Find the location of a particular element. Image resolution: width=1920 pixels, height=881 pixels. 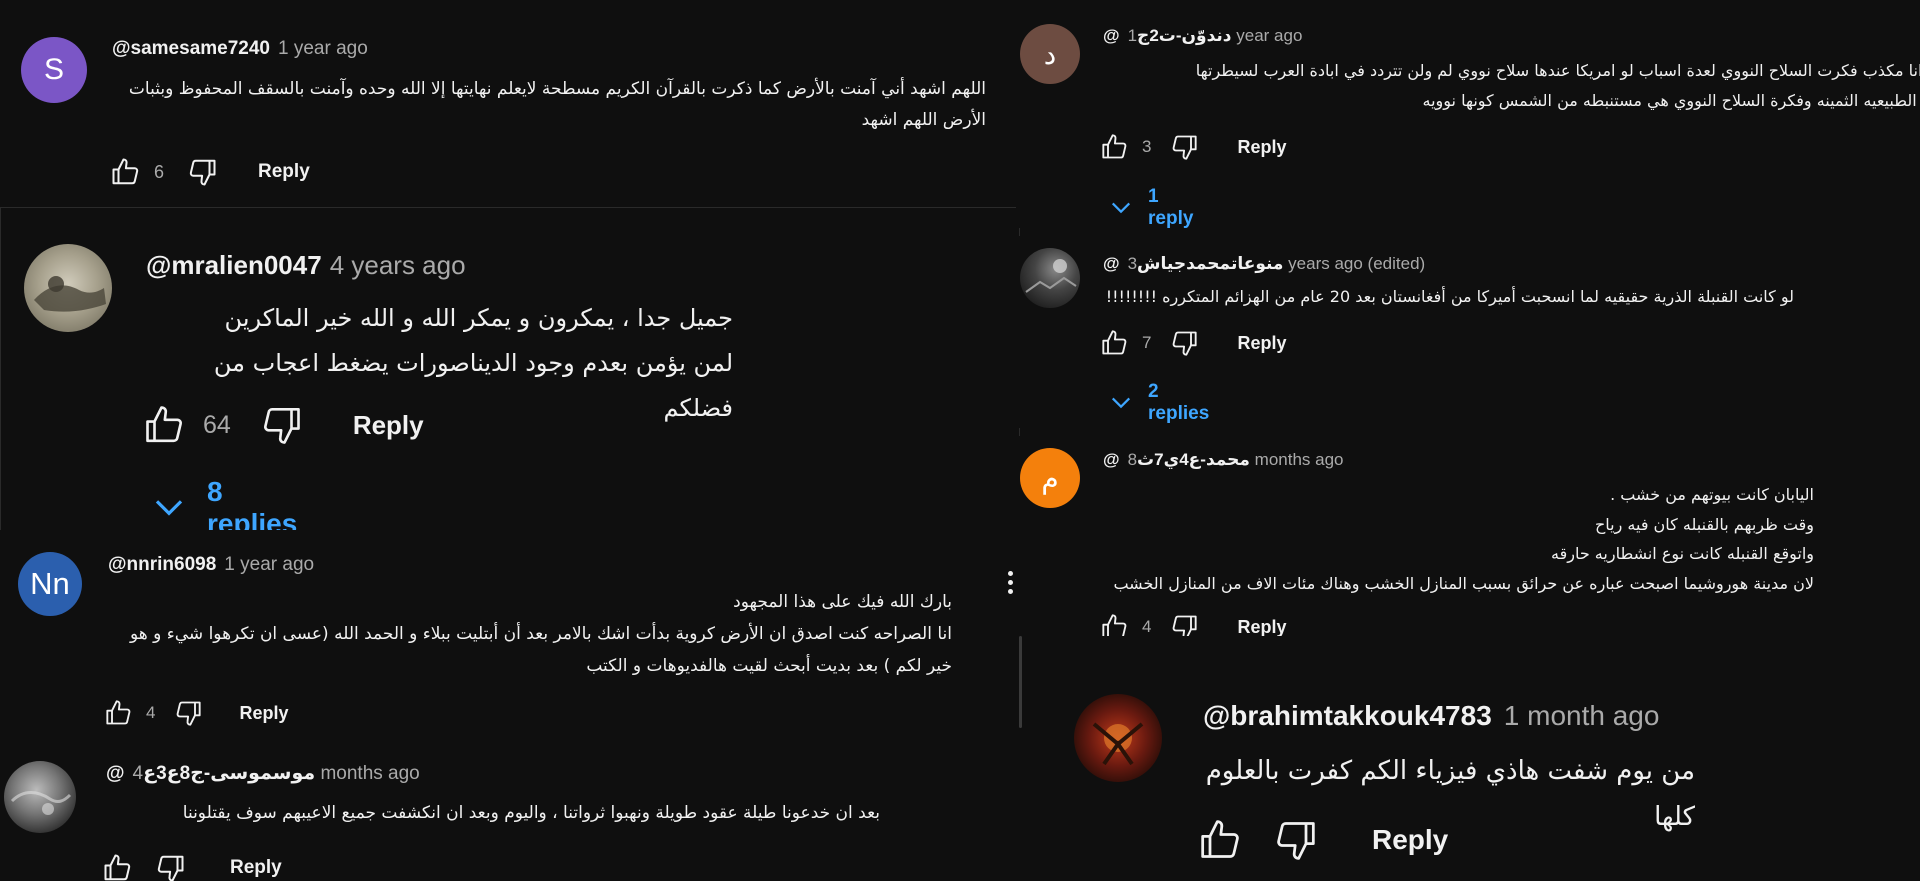

replies-count: 1 reply is located at coordinates (1171, 207).